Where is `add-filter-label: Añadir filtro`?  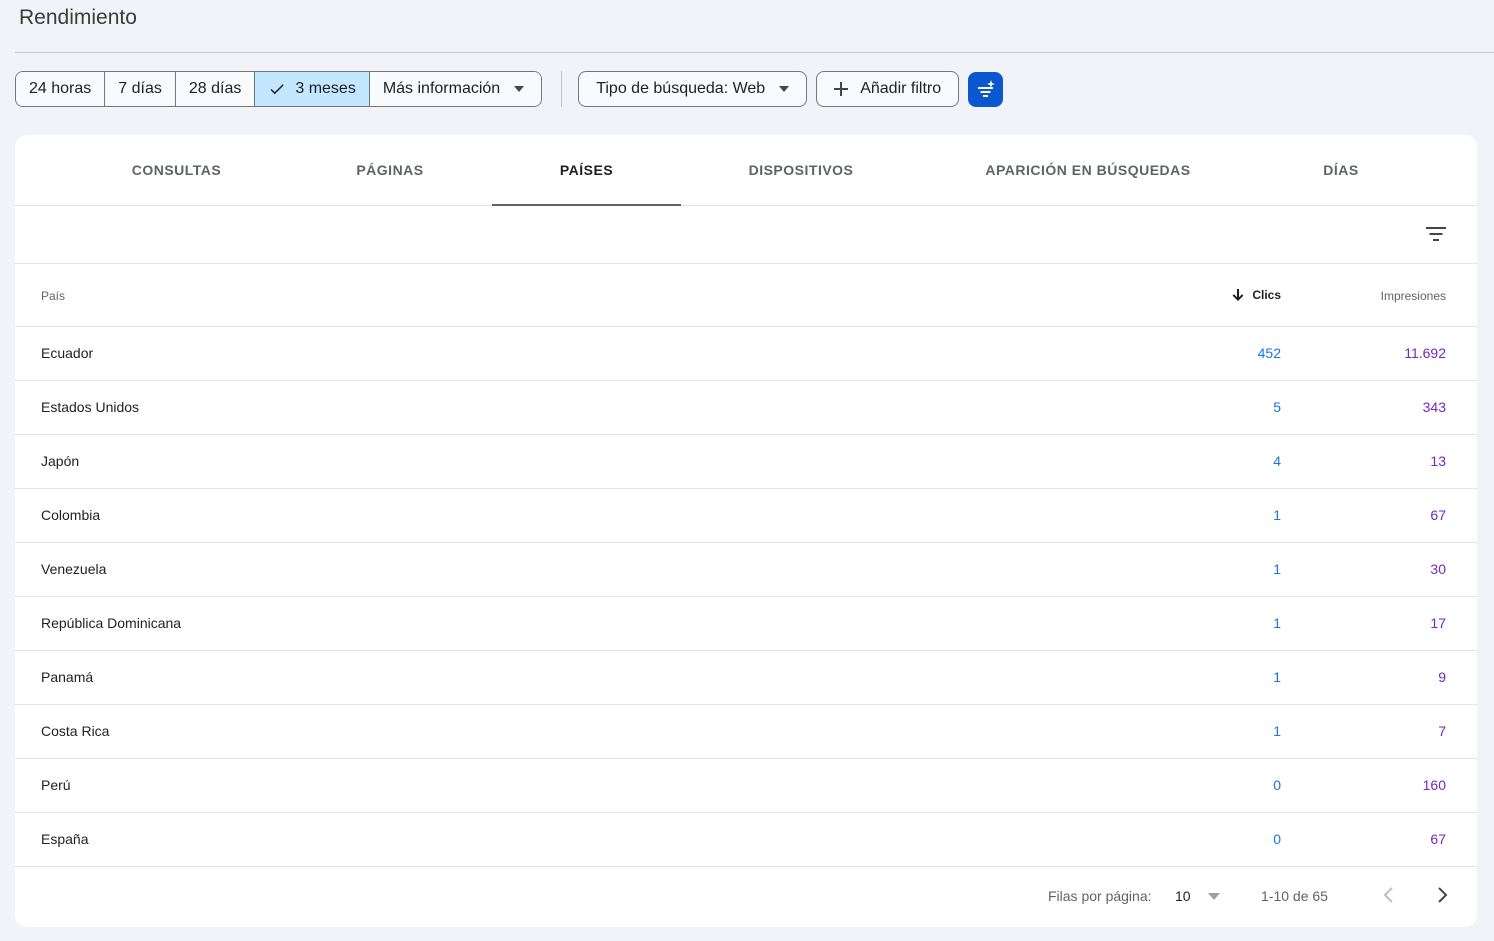
add-filter-label: Añadir filtro is located at coordinates (901, 88).